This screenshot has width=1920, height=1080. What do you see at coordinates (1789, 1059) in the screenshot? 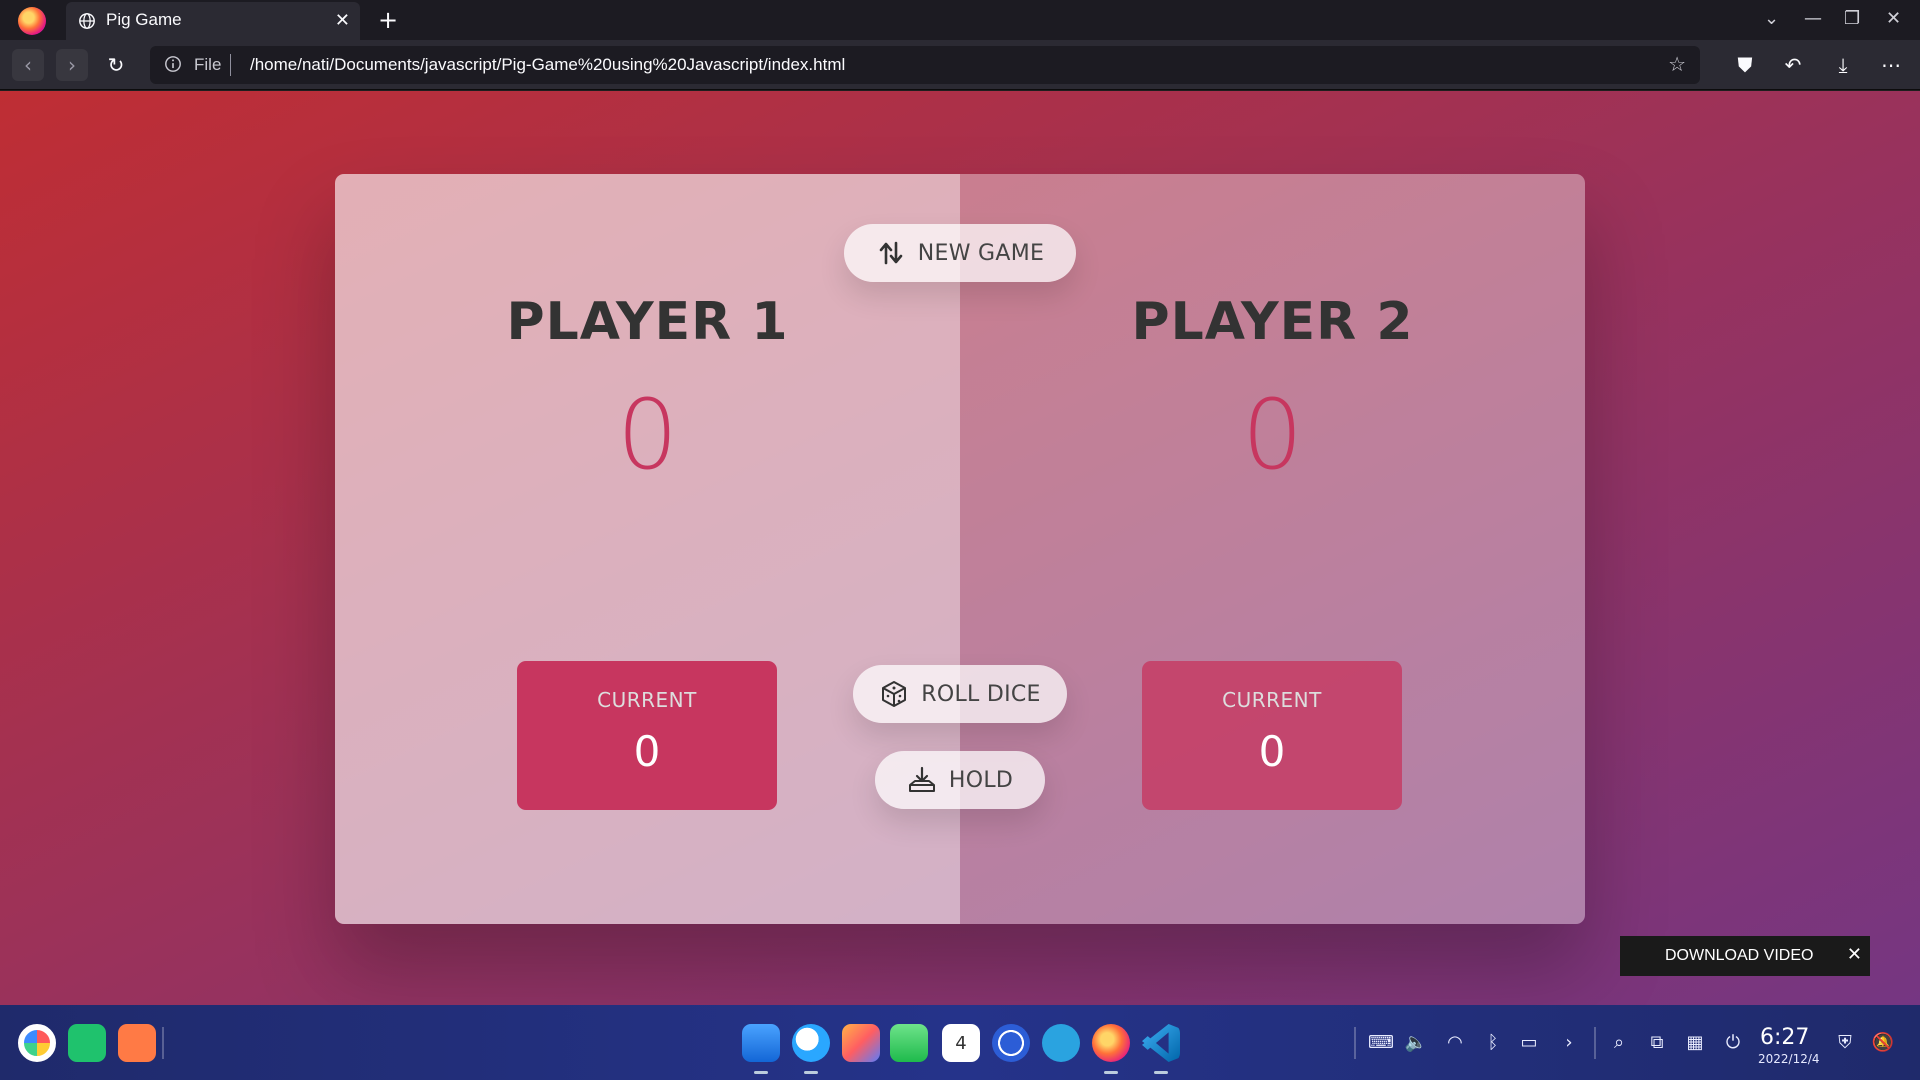
I see `clock-date: 2022/12/4` at bounding box center [1789, 1059].